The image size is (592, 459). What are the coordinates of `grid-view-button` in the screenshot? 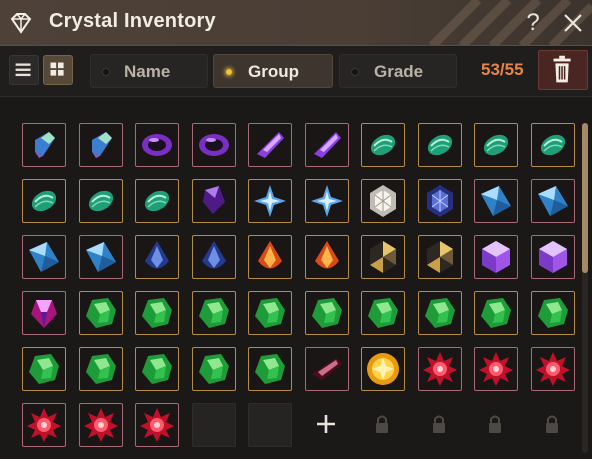 It's located at (58, 70).